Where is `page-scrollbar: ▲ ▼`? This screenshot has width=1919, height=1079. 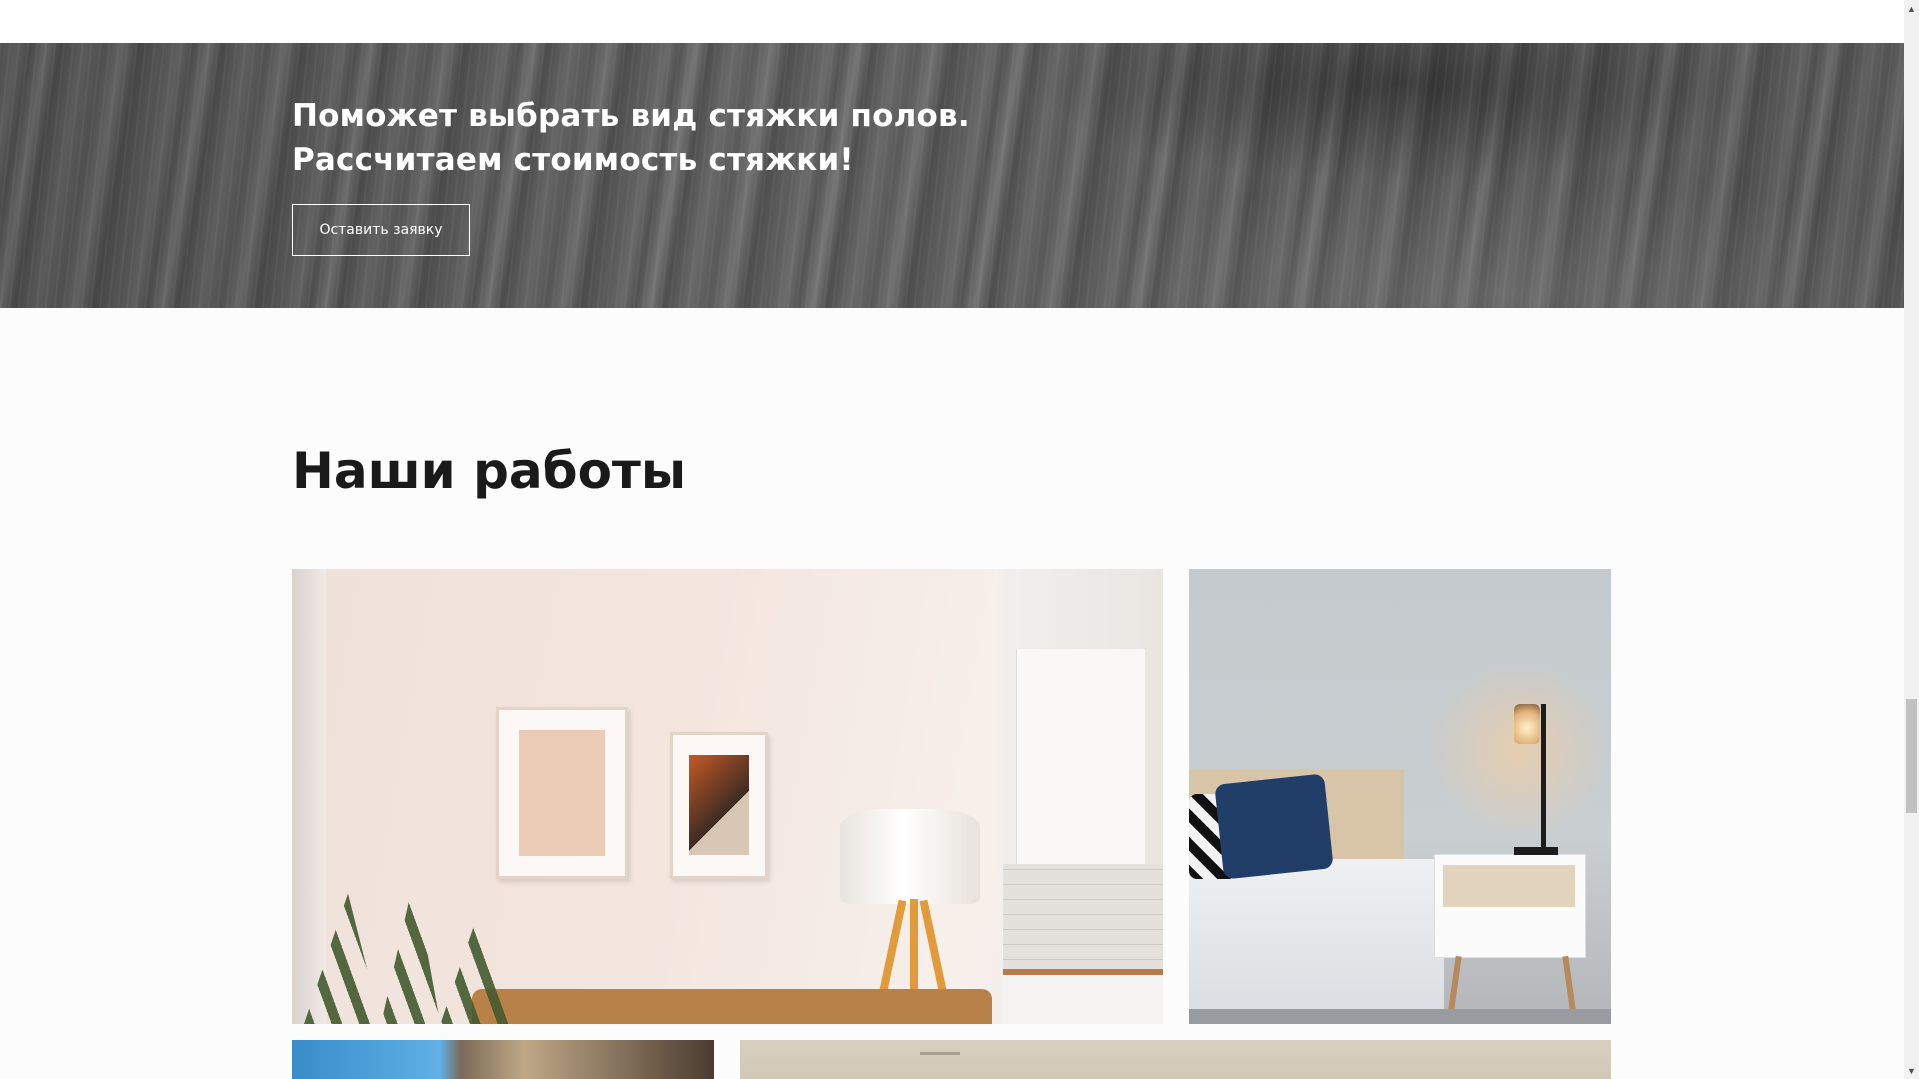
page-scrollbar: ▲ ▼ is located at coordinates (1911, 539).